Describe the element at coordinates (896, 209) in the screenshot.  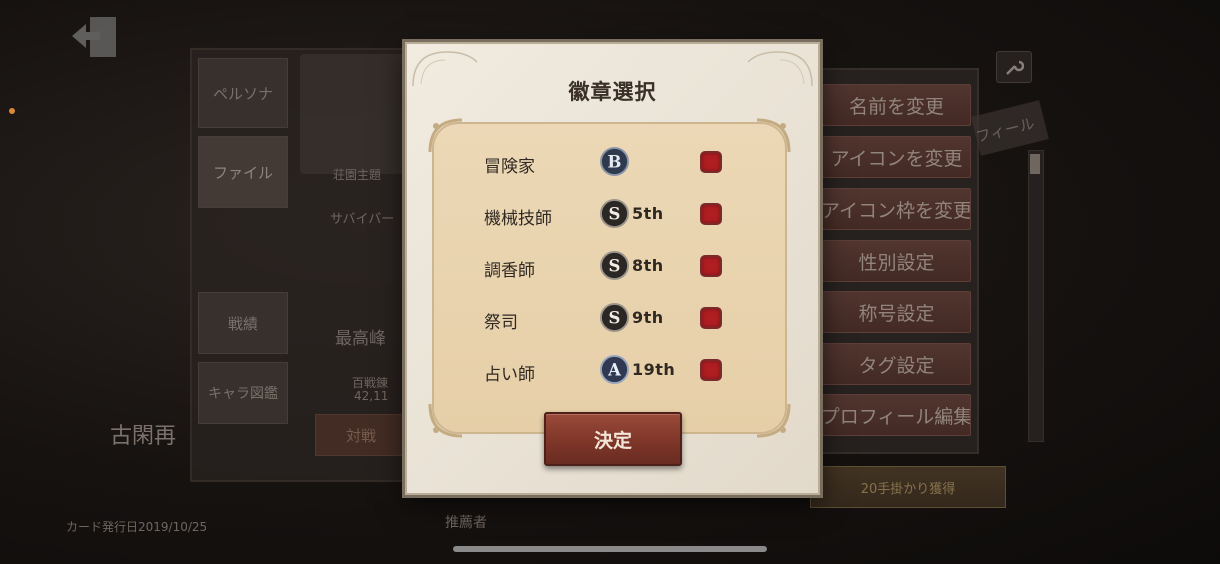
I see `change-icon-frame-button: アイコン枠を変更` at that location.